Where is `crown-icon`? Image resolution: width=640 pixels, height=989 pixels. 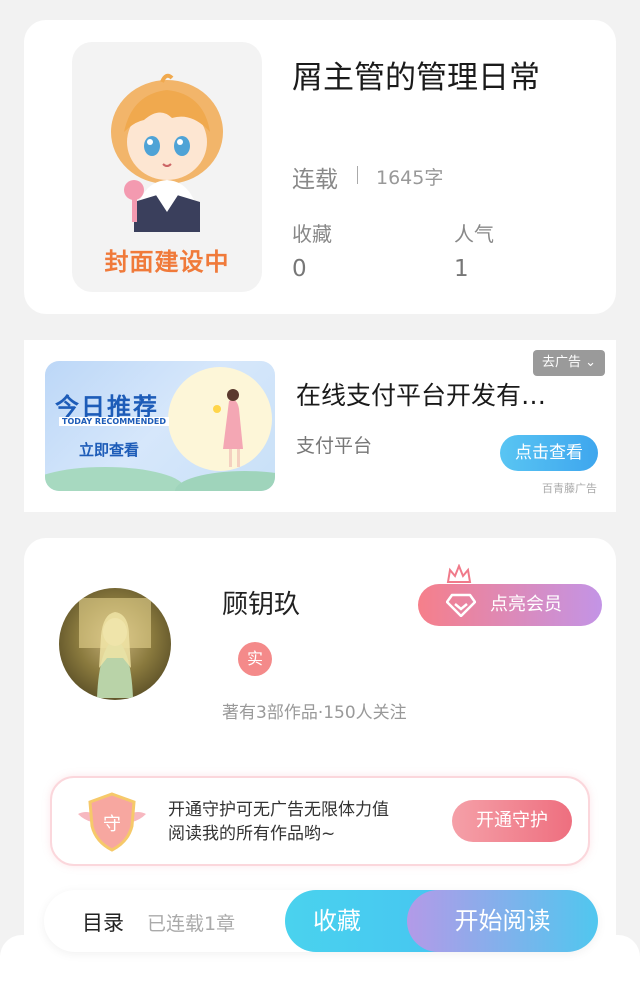 crown-icon is located at coordinates (459, 573).